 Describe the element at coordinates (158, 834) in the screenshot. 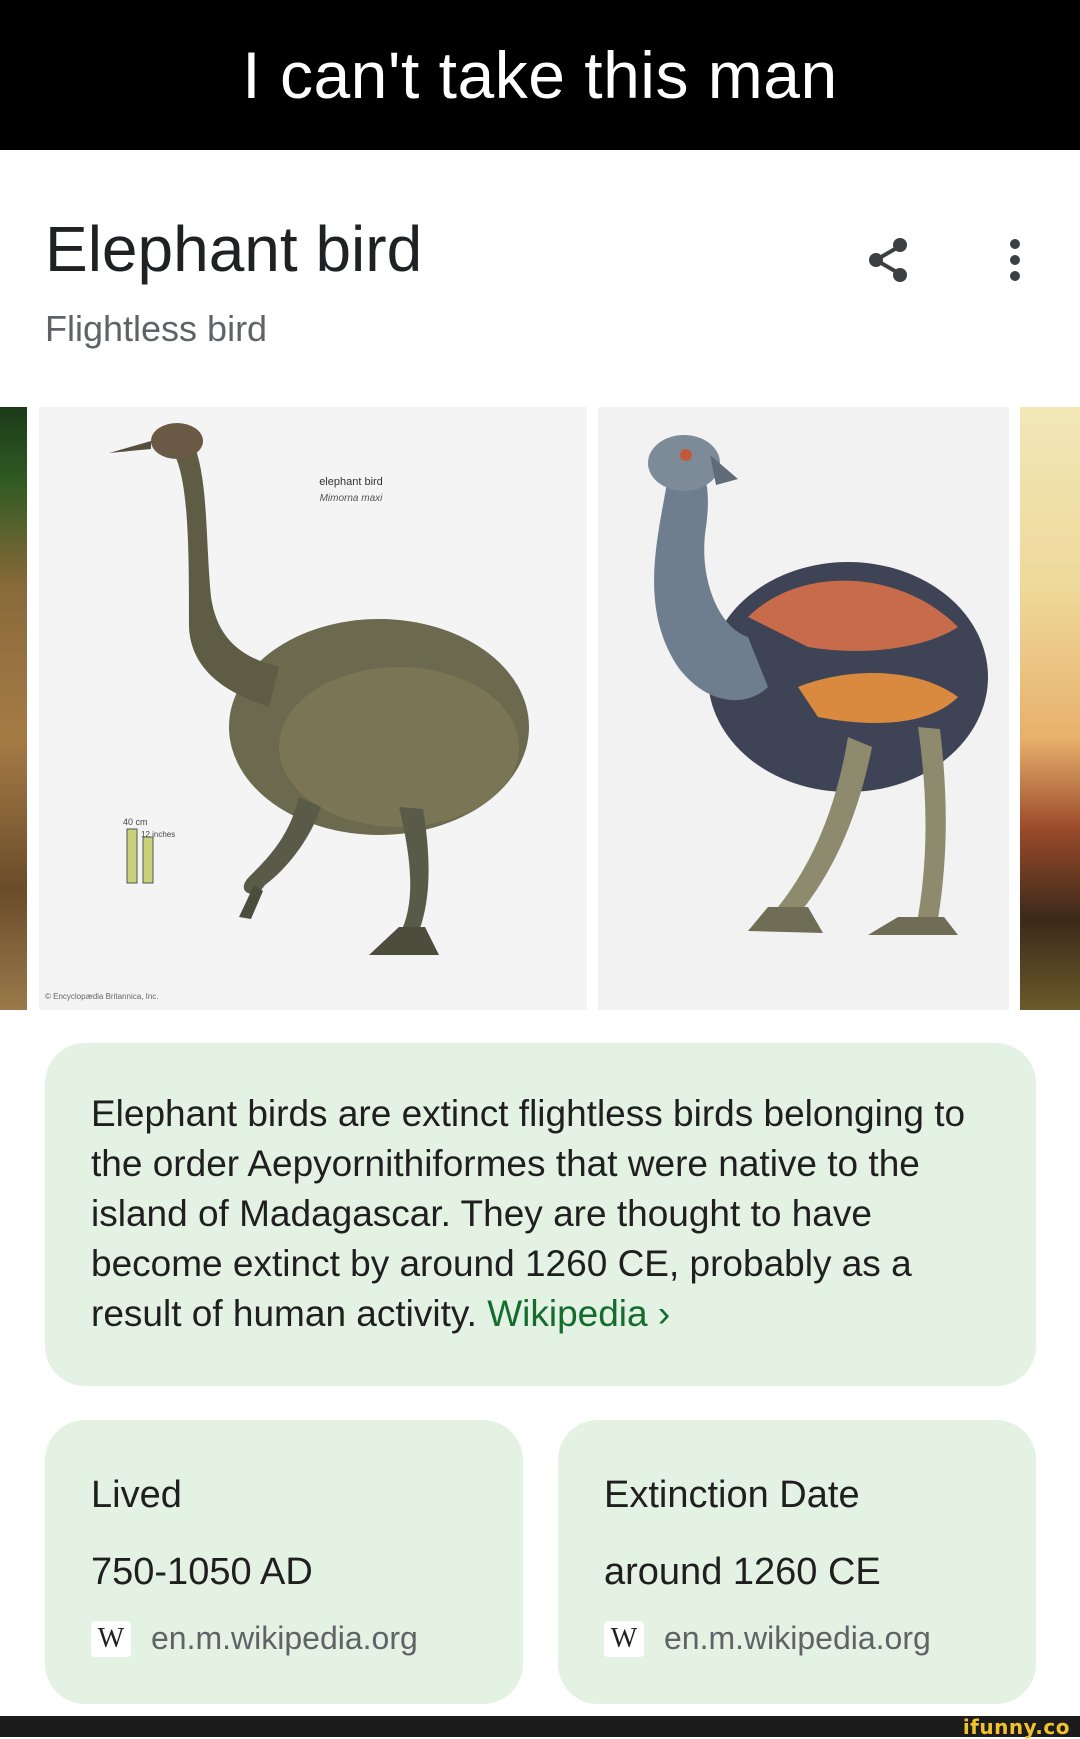

I see `scale-label-inches: 12 inches` at that location.